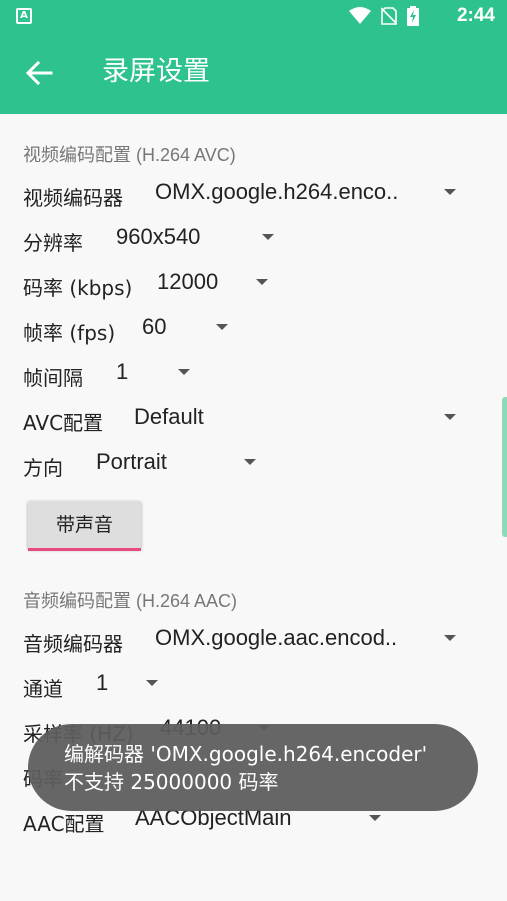 The width and height of the screenshot is (507, 901). I want to click on audio-encoder-spinner: OMX.google.aac.encod.., so click(276, 638).